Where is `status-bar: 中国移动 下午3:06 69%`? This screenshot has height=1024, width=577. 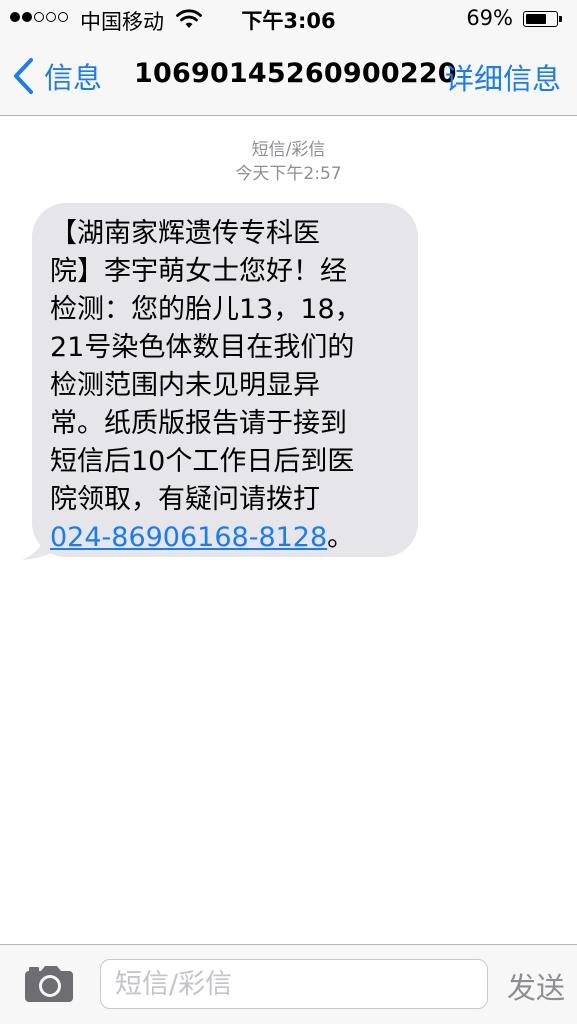
status-bar: 中国移动 下午3:06 69% is located at coordinates (288, 19).